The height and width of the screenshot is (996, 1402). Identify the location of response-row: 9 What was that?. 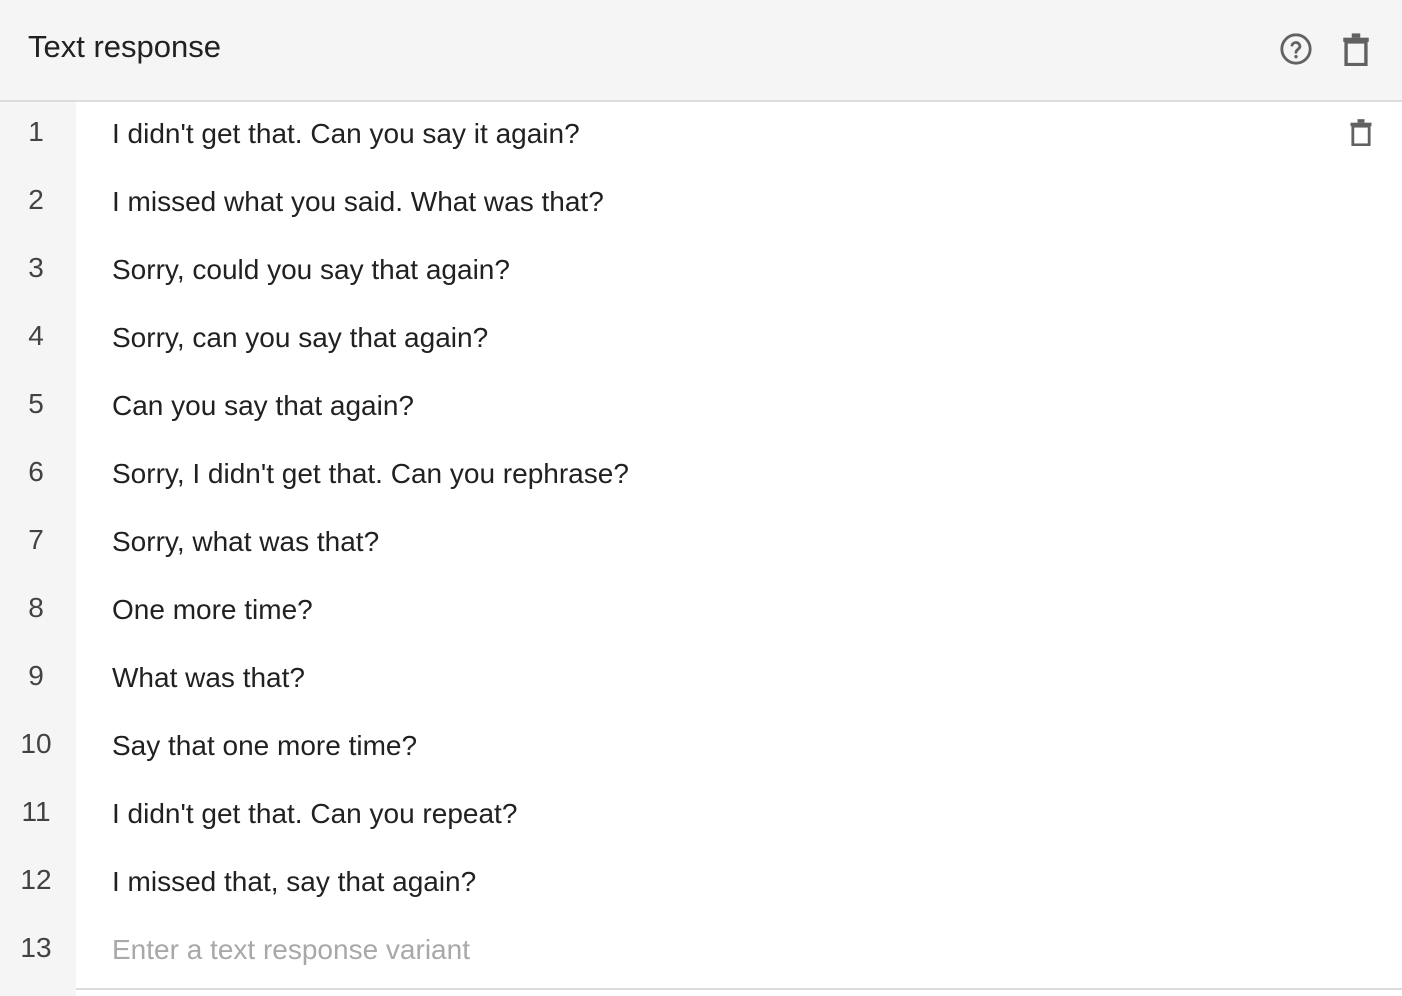
(701, 680).